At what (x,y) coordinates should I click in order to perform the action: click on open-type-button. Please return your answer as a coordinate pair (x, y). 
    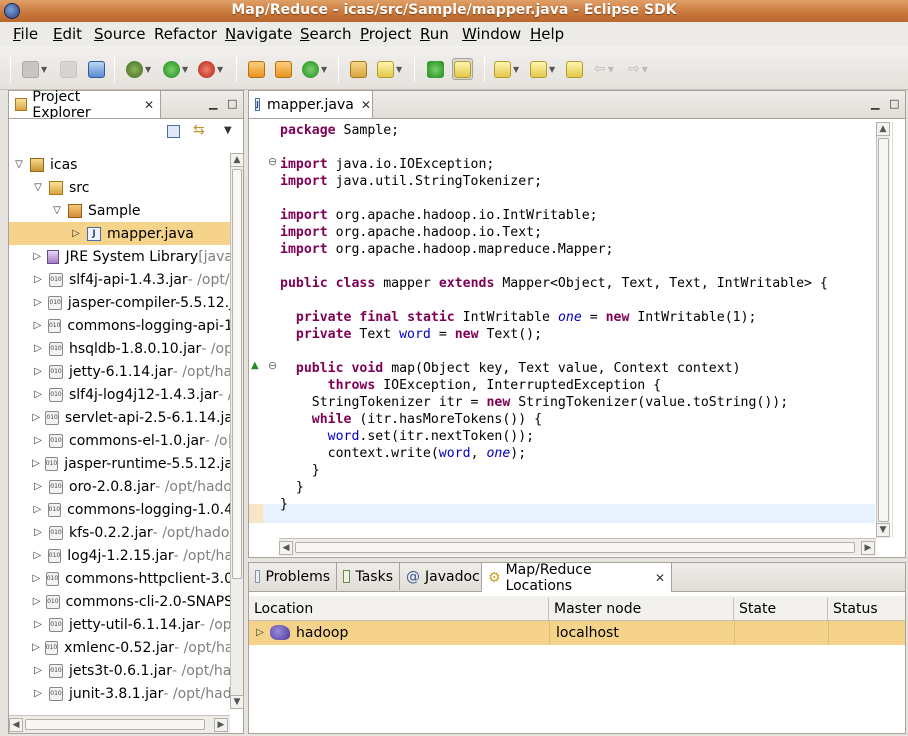
    Looking at the image, I should click on (358, 69).